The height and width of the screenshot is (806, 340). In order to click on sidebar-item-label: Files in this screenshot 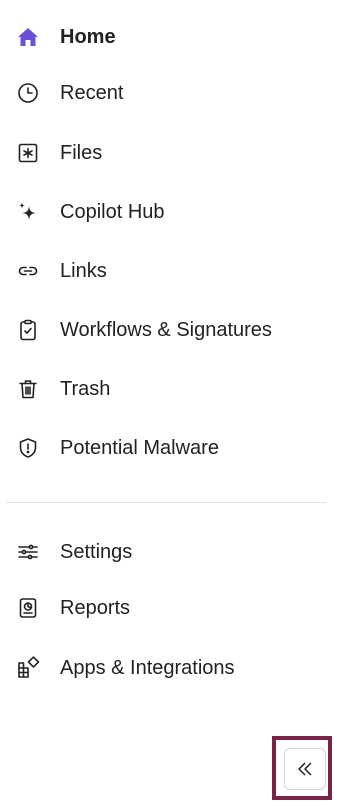, I will do `click(81, 153)`.